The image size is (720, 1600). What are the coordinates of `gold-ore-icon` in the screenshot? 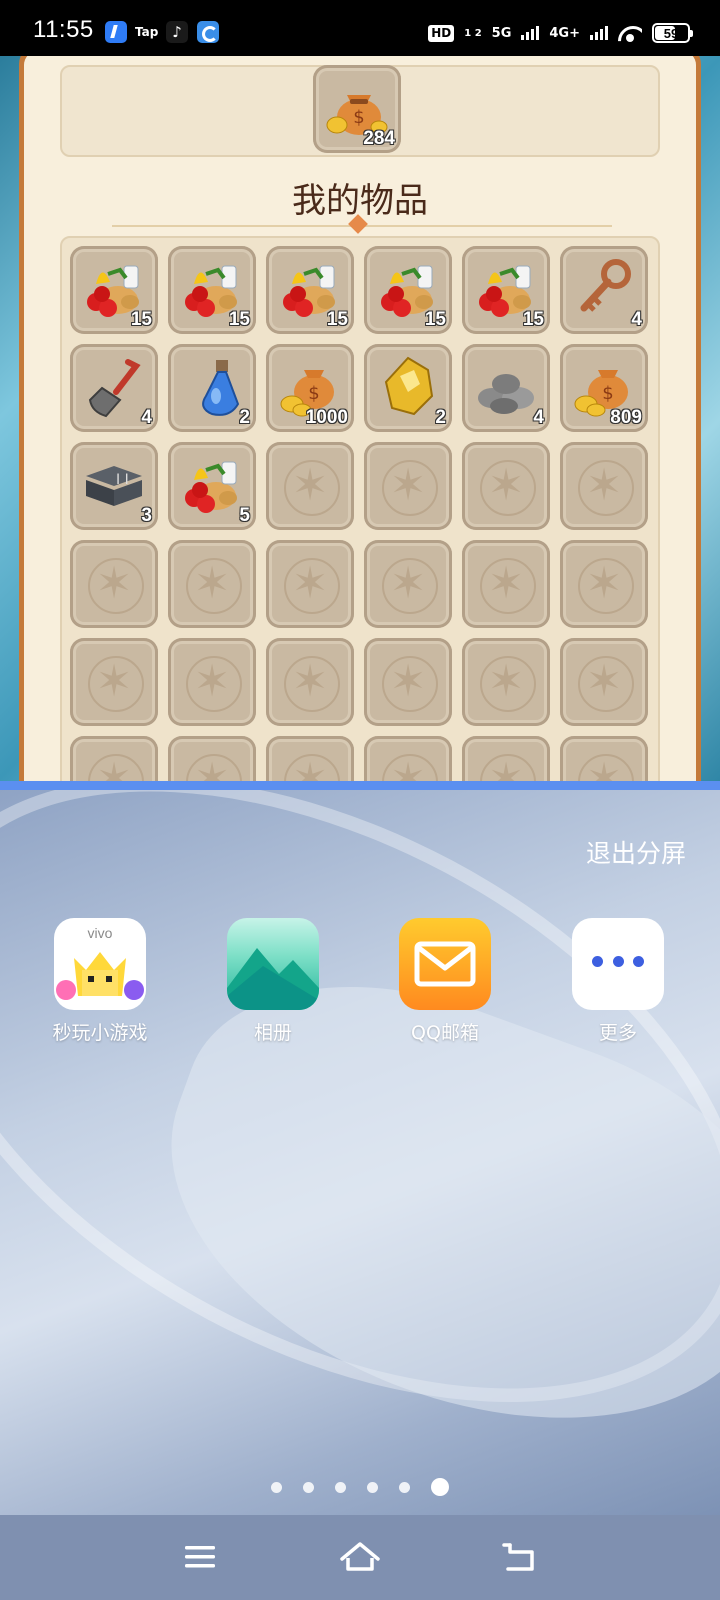 It's located at (409, 386).